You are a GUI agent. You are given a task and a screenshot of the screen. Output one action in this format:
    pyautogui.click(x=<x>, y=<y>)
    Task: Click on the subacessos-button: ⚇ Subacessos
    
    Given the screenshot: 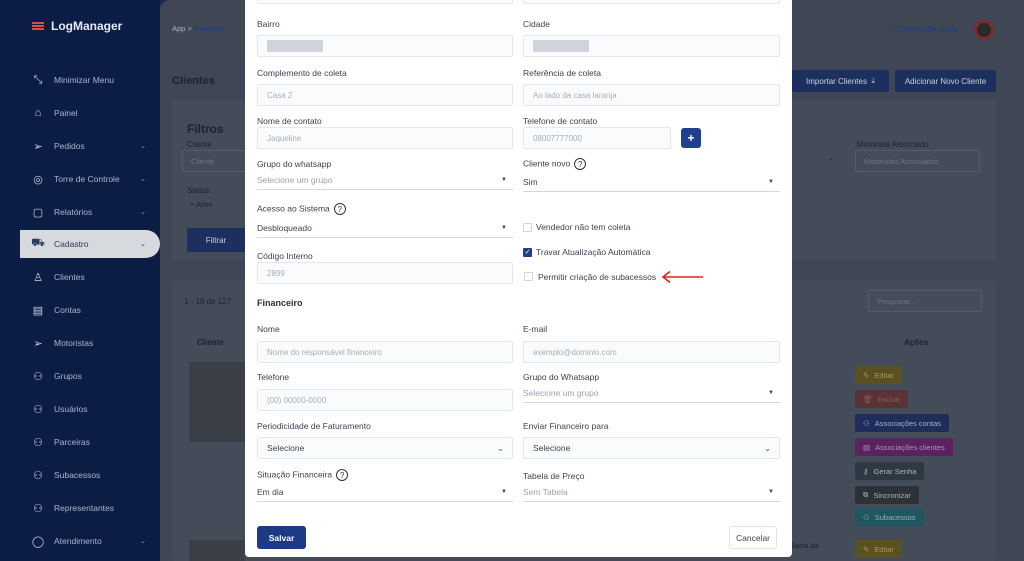 What is the action you would take?
    pyautogui.click(x=889, y=517)
    